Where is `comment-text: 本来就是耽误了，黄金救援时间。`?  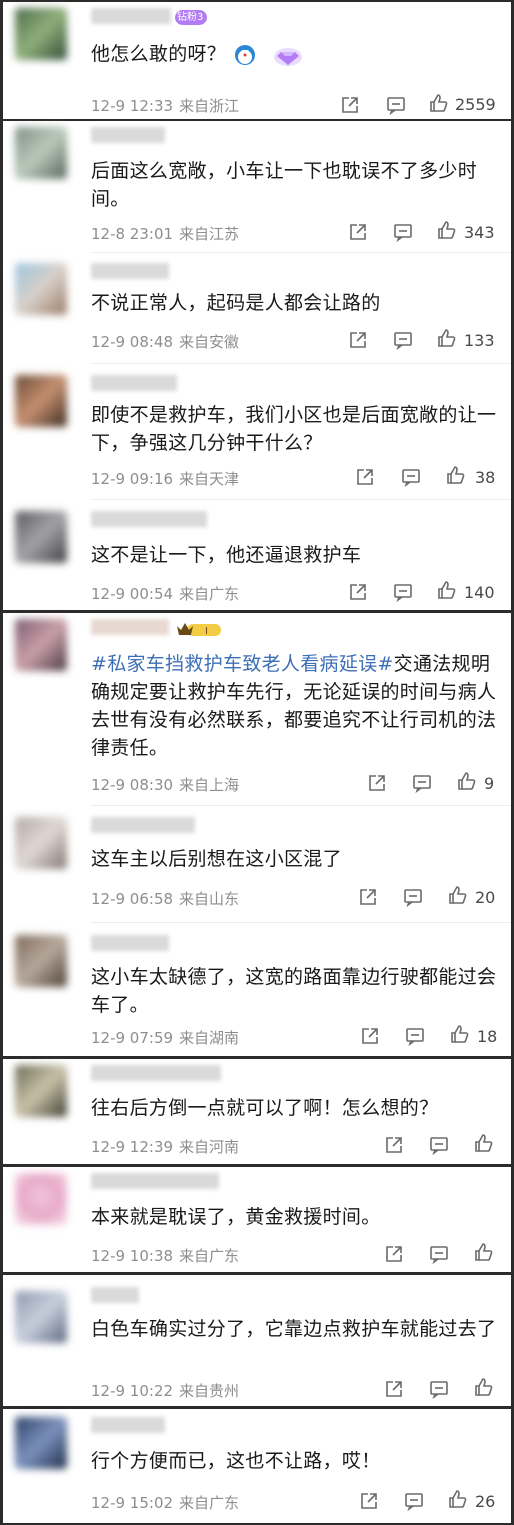
comment-text: 本来就是耽误了，黄金救援时间。 is located at coordinates (236, 1217).